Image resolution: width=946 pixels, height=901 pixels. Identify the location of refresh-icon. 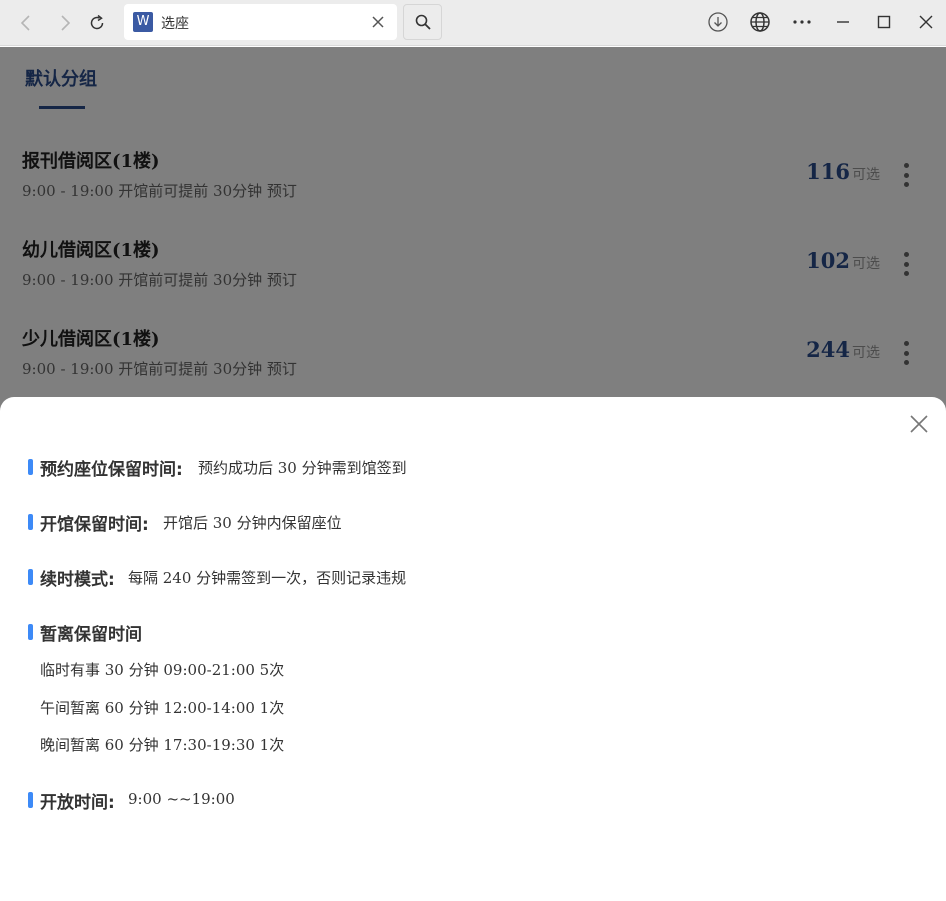
(97, 22).